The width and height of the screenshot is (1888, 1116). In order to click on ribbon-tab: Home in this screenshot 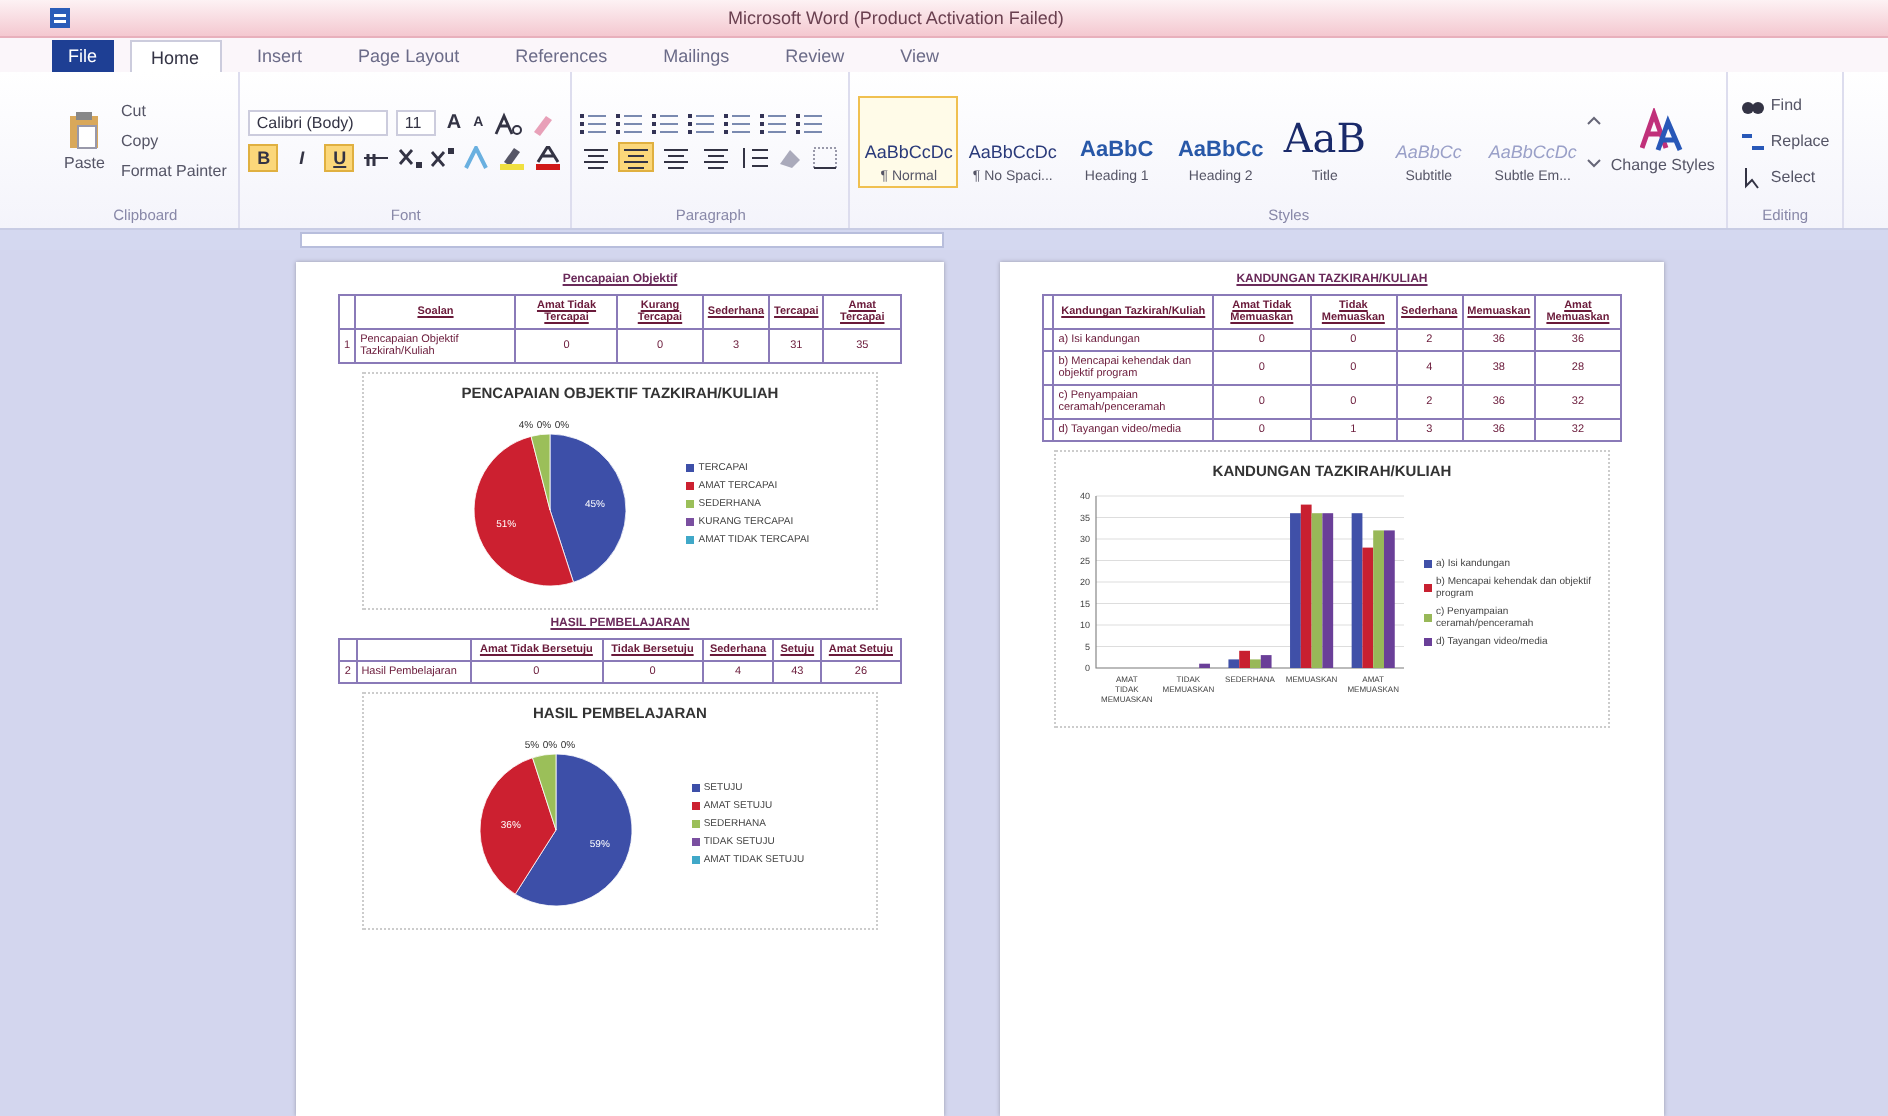, I will do `click(175, 56)`.